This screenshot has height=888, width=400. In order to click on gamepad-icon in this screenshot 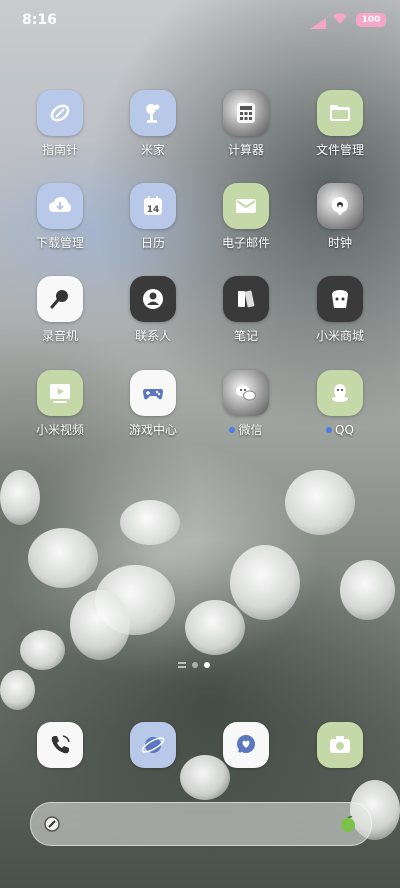, I will do `click(153, 393)`.